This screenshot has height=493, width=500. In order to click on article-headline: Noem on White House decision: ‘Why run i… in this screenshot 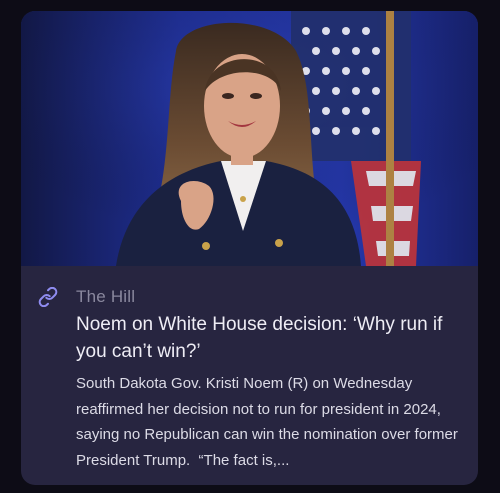, I will do `click(271, 338)`.